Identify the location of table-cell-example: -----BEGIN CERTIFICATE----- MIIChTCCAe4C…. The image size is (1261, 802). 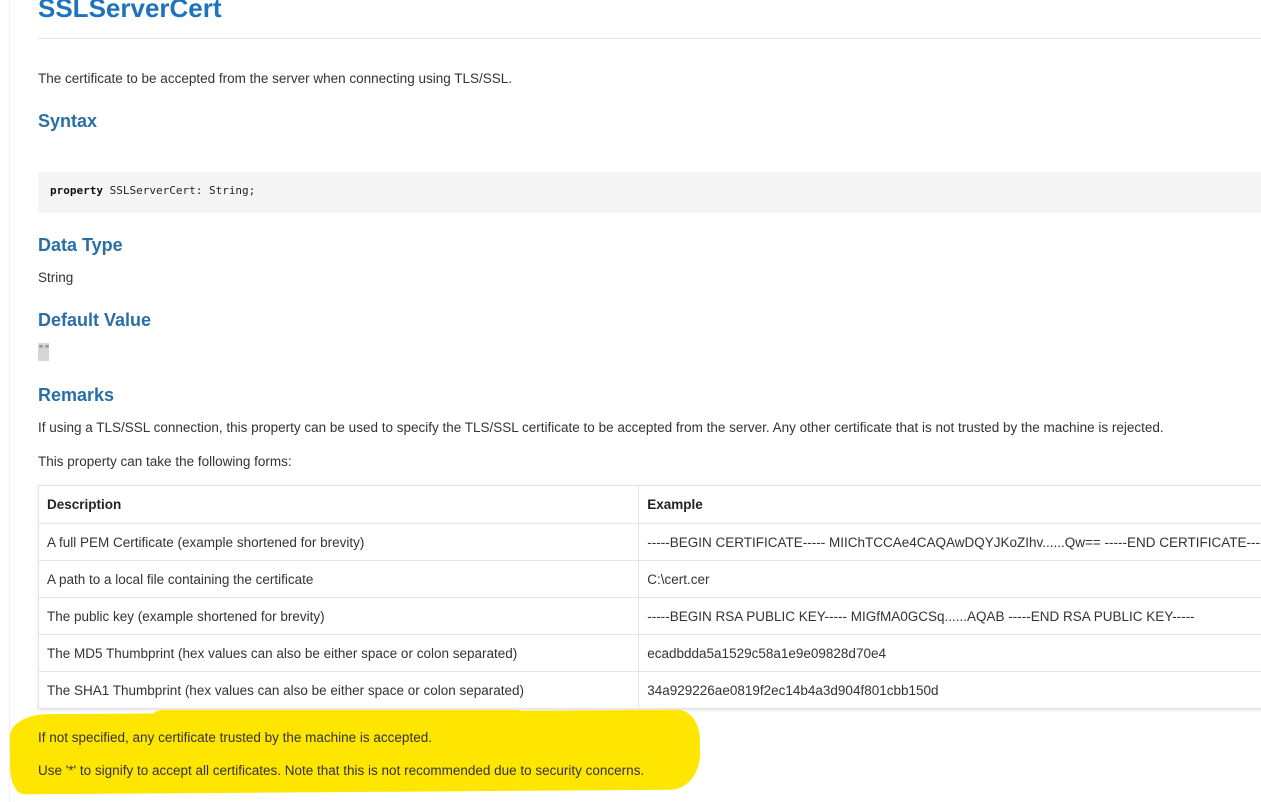
(949, 542).